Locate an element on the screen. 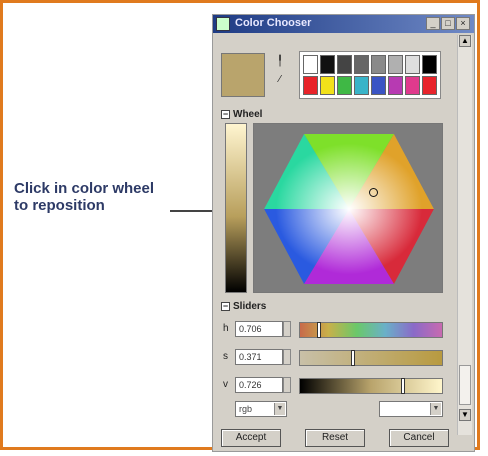 The image size is (488, 456). pipette-icon: ⁄ is located at coordinates (280, 80).